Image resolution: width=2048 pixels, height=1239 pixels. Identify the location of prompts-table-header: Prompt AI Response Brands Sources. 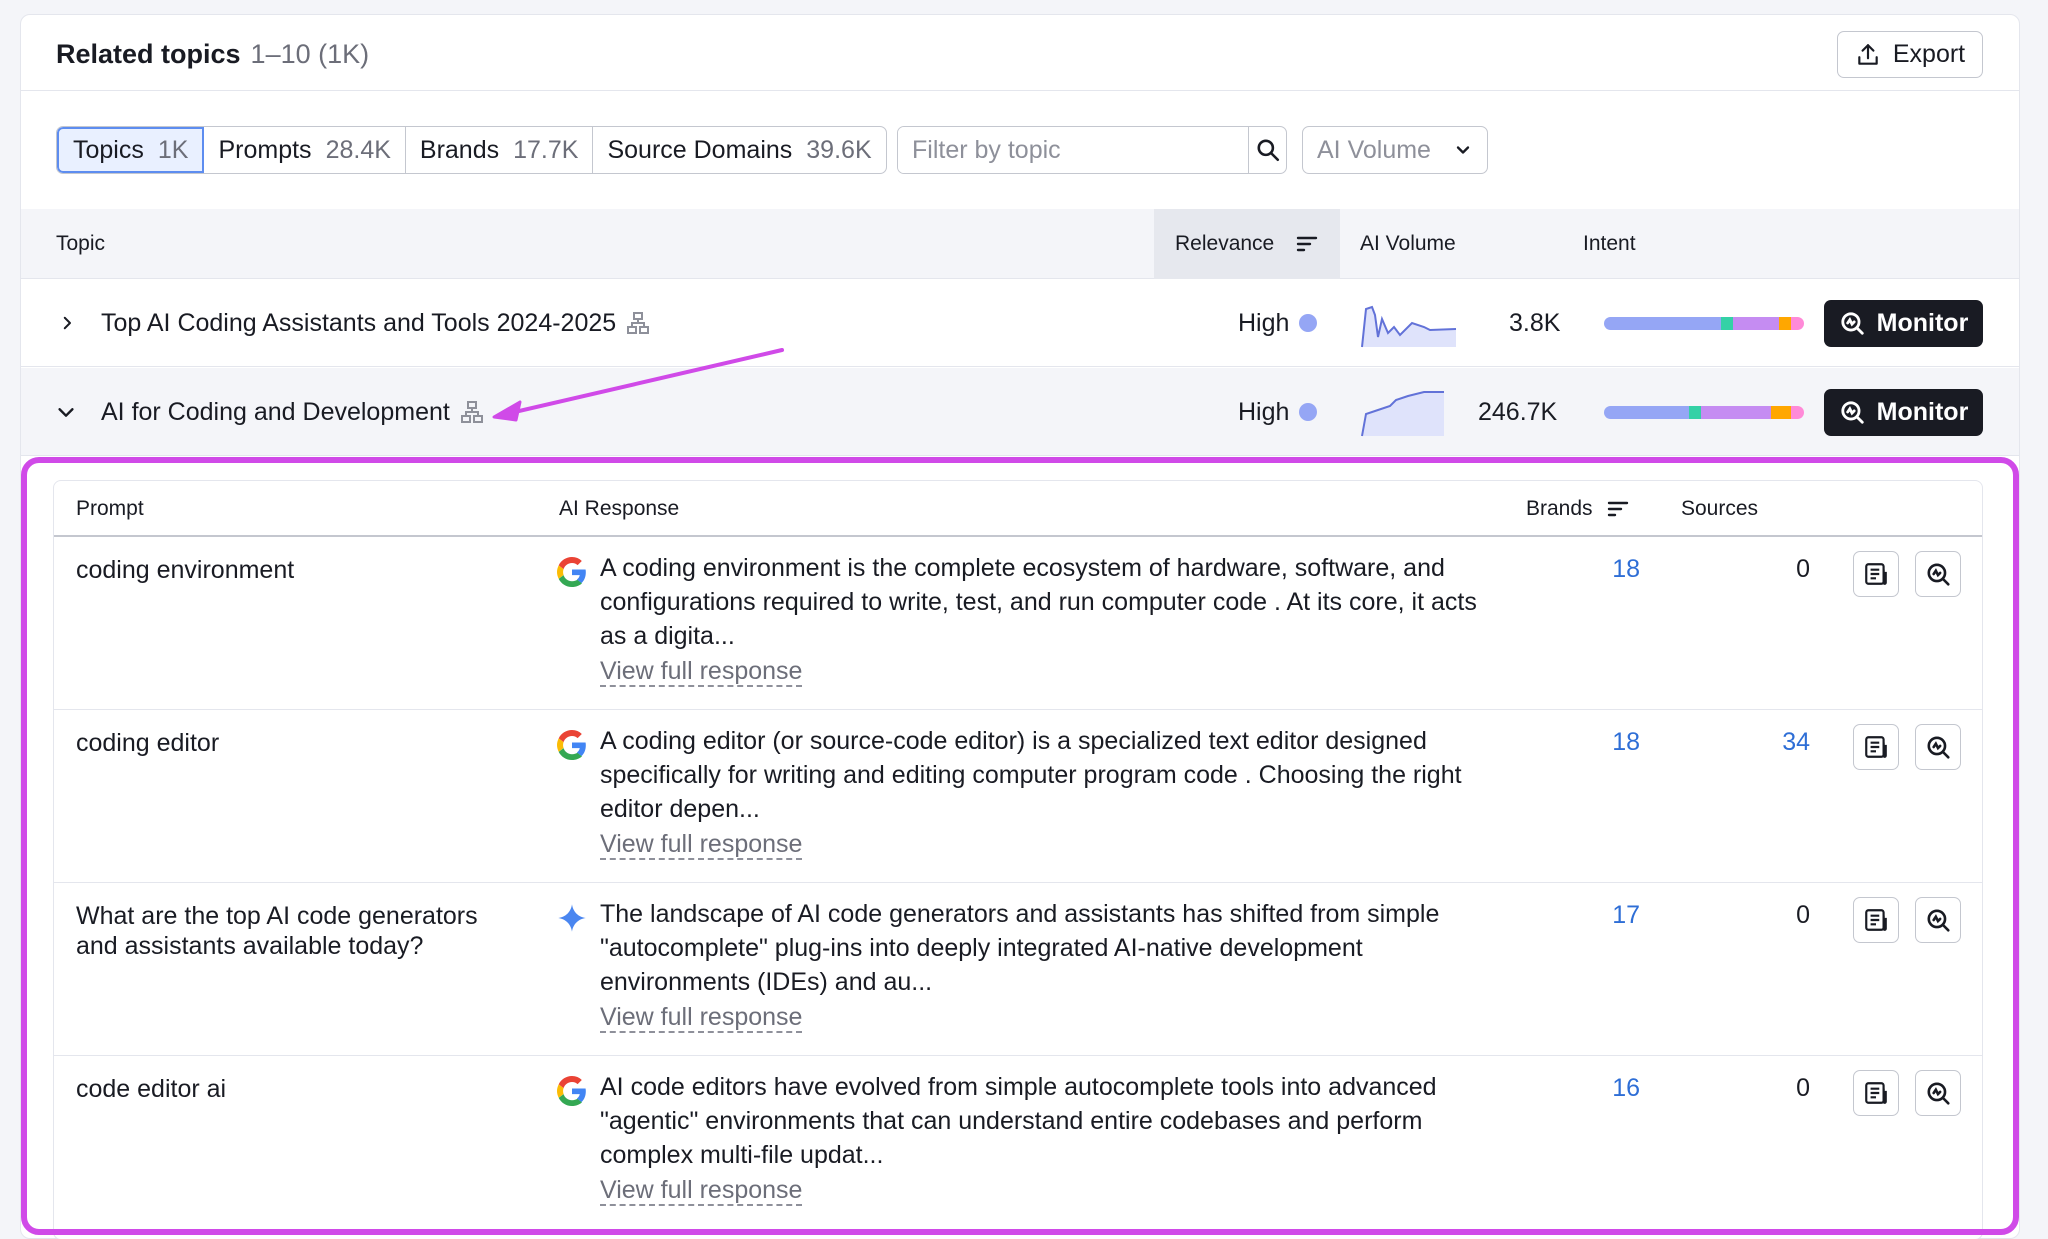
(1018, 509).